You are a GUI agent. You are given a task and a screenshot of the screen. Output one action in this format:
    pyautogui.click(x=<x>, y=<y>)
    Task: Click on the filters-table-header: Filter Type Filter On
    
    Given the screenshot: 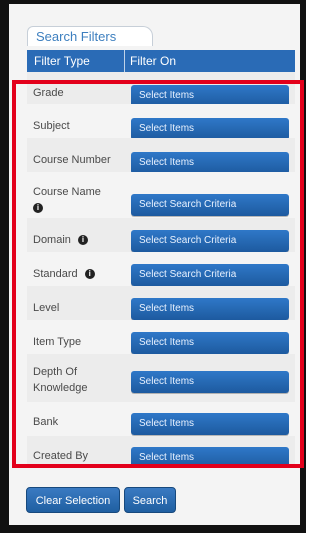 What is the action you would take?
    pyautogui.click(x=161, y=61)
    